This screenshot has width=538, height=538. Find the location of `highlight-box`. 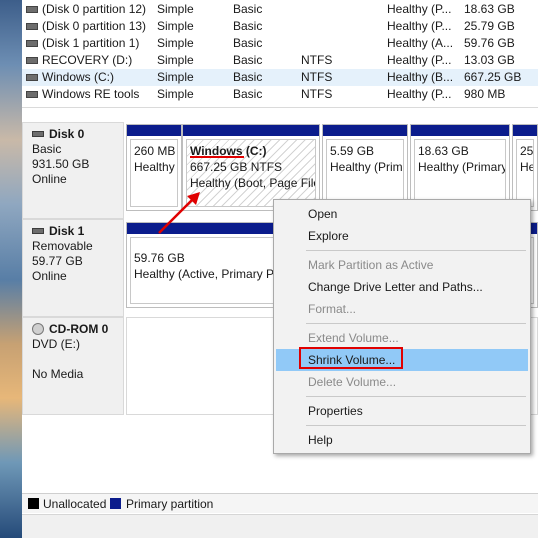

highlight-box is located at coordinates (351, 358).